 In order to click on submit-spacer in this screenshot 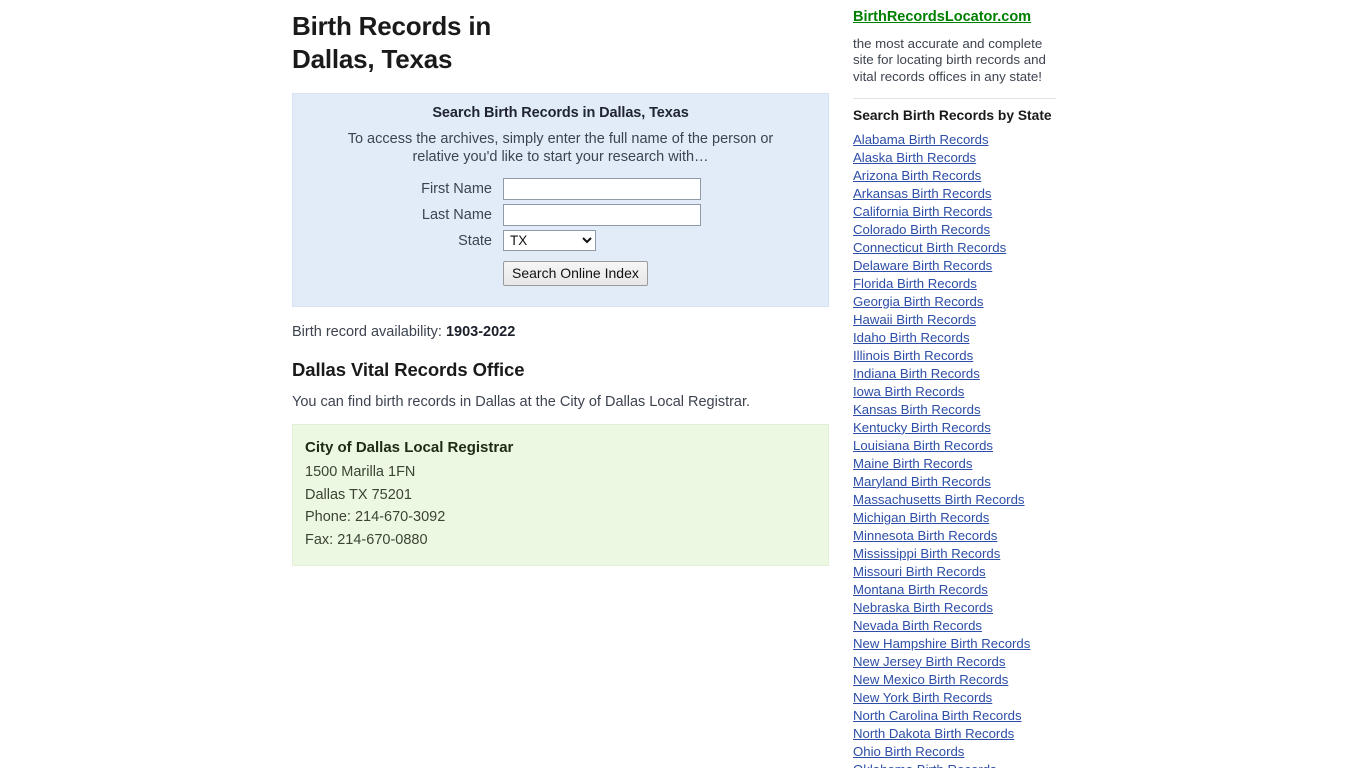, I will do `click(398, 273)`.